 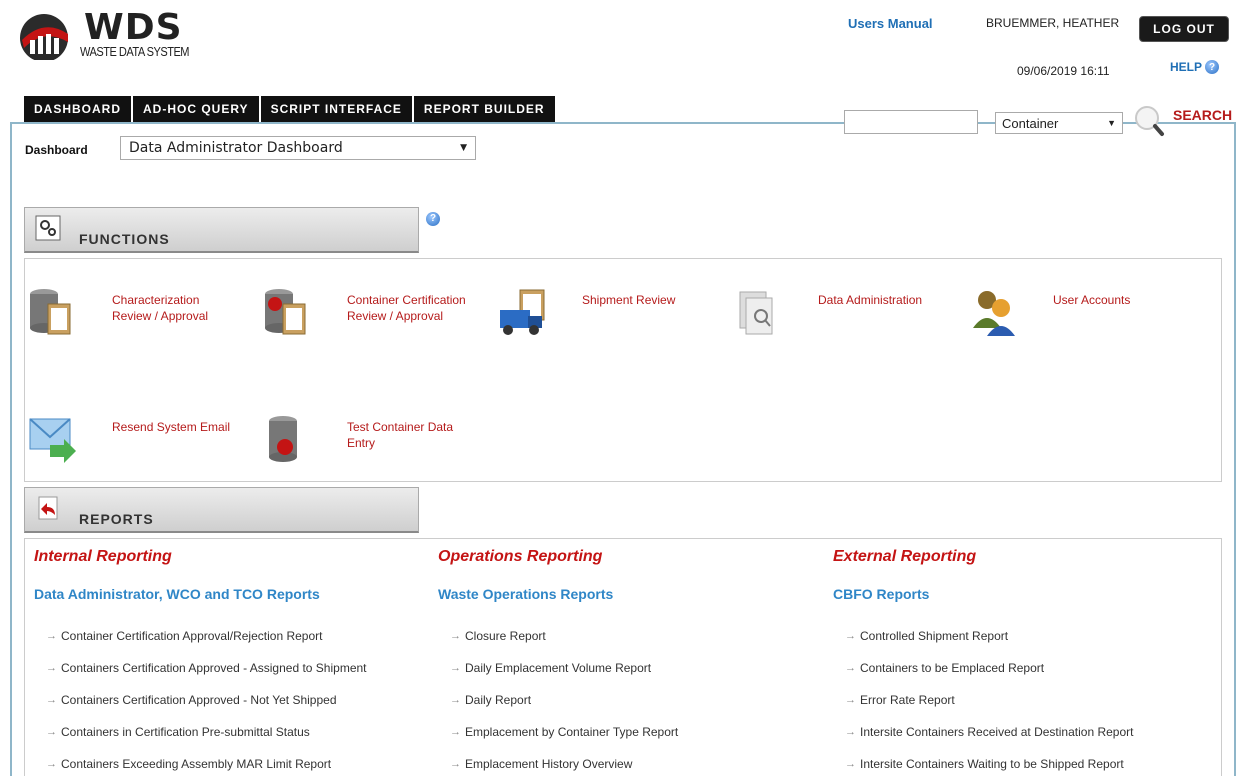 What do you see at coordinates (135, 441) in the screenshot?
I see `function-resend-system-email: Resend System Email` at bounding box center [135, 441].